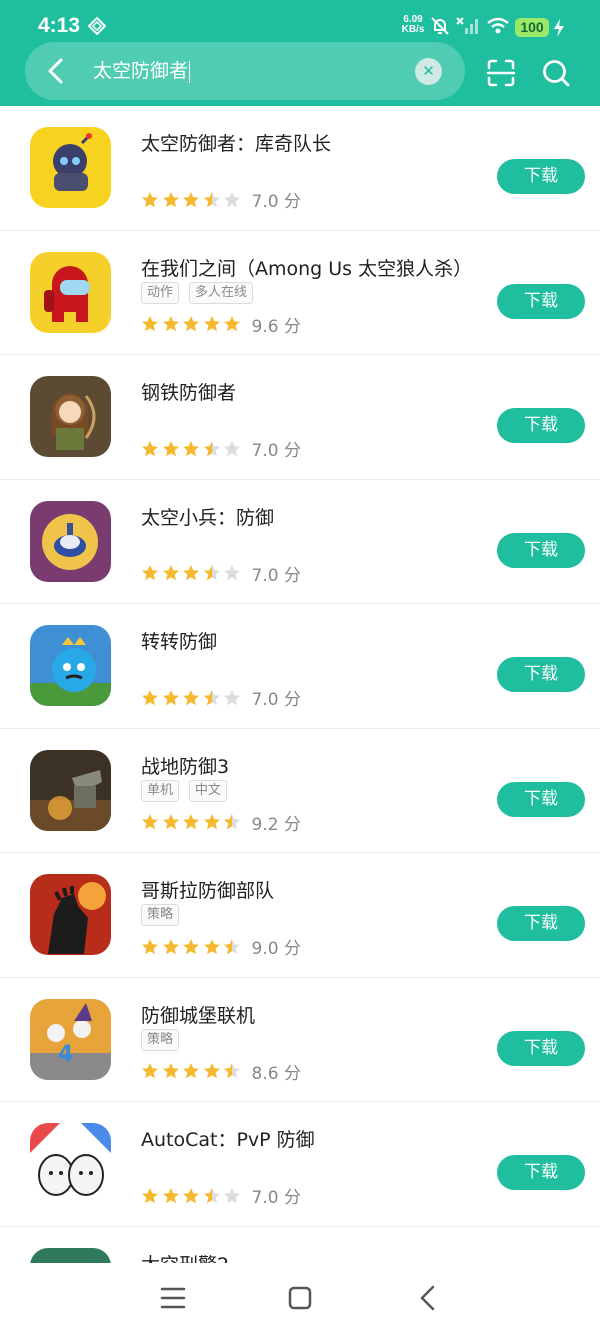  I want to click on menu-icon, so click(173, 1298).